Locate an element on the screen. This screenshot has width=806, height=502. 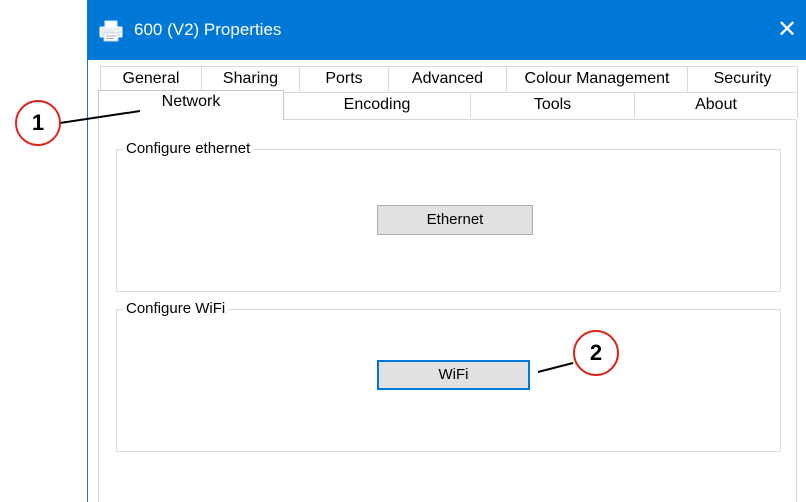
tab-ports: Ports is located at coordinates (344, 79).